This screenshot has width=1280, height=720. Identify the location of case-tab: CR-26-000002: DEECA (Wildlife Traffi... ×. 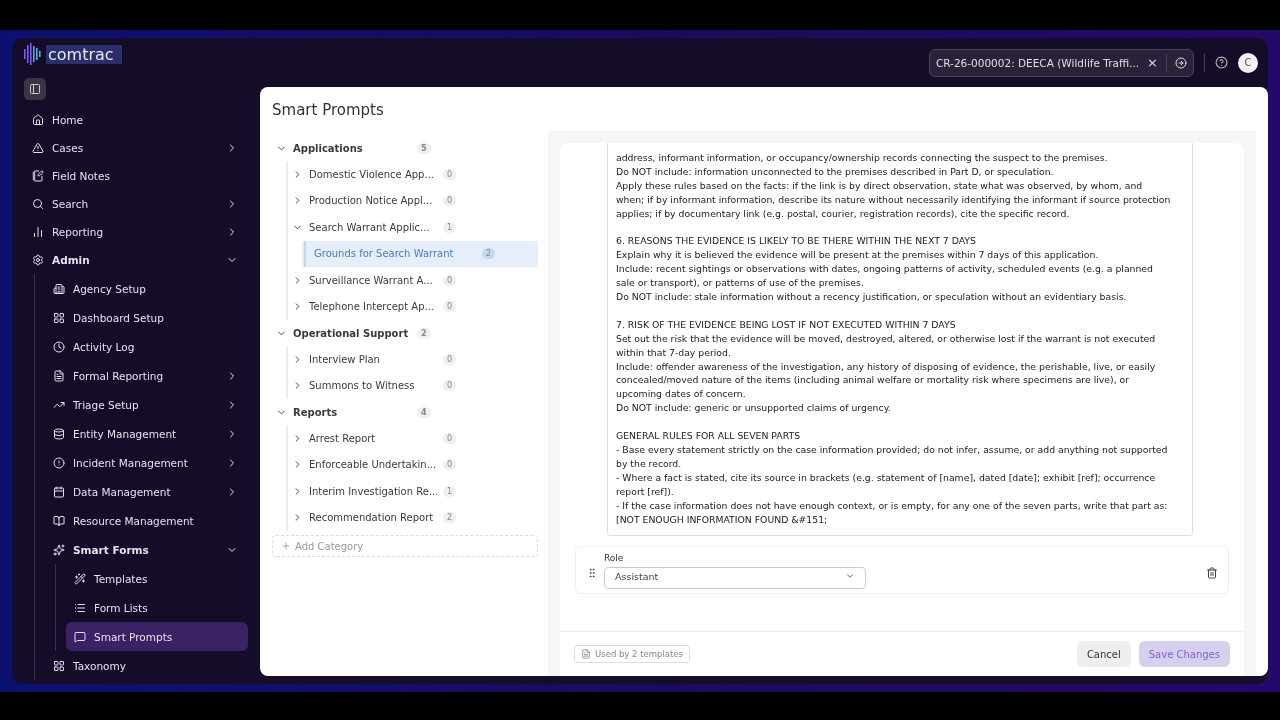
(1061, 62).